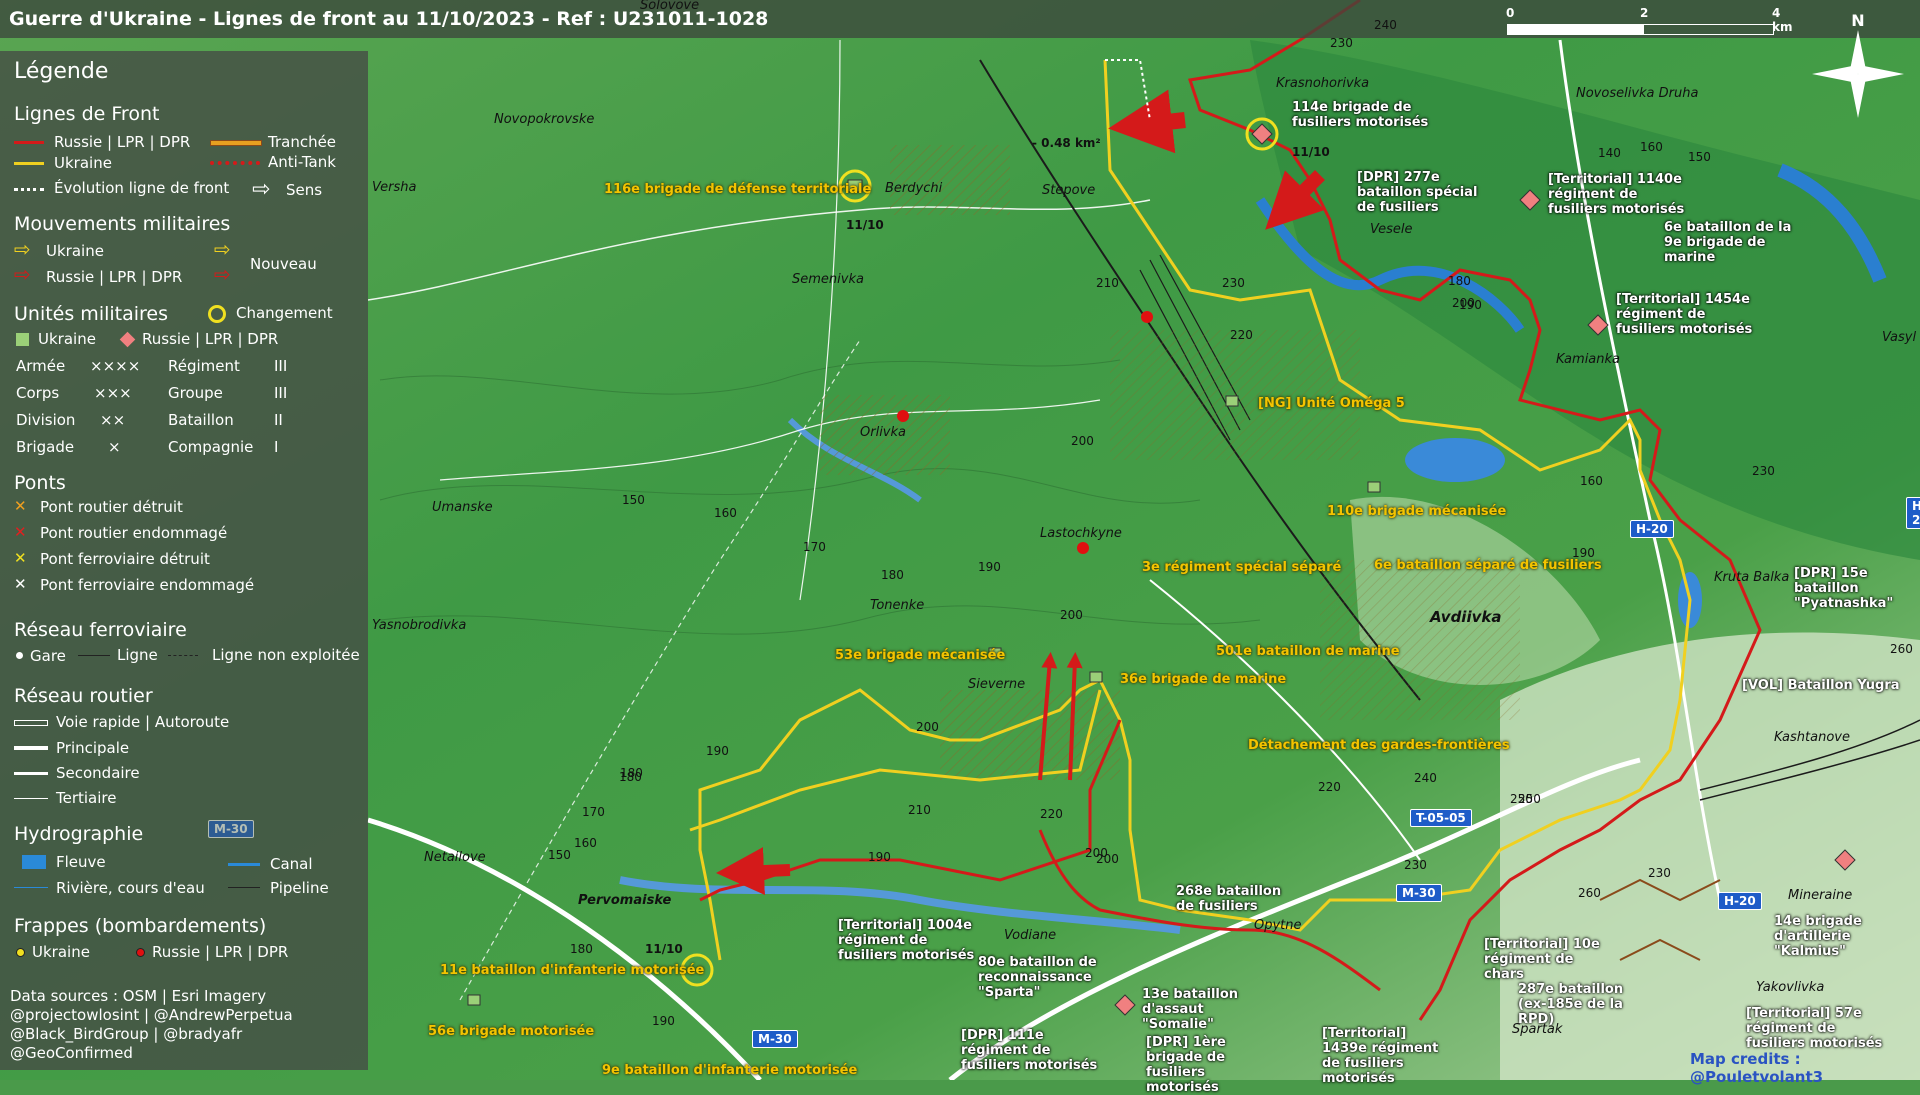 The image size is (1920, 1095). What do you see at coordinates (140, 926) in the screenshot?
I see `legend-strikes-title: Frappes (bombardements)` at bounding box center [140, 926].